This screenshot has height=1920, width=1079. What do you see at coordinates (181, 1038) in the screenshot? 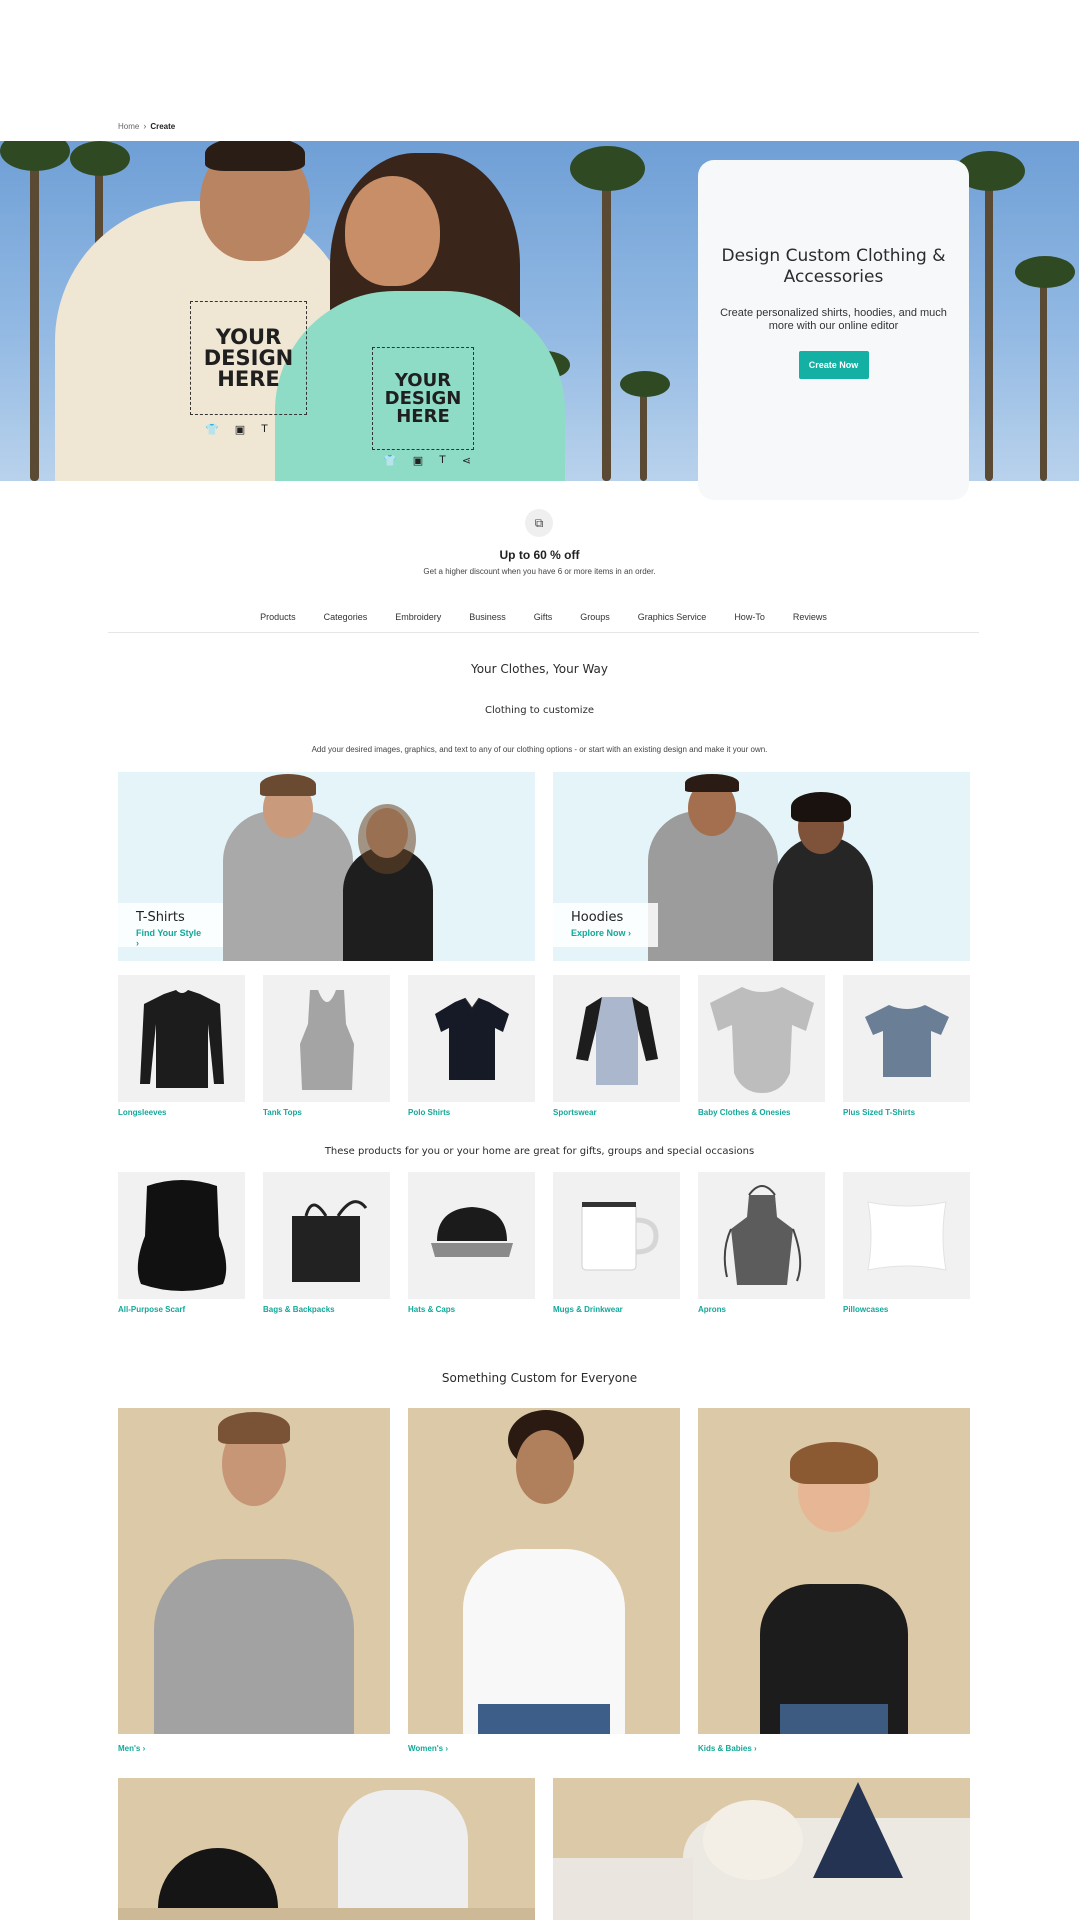
I see `longsleeve-image` at bounding box center [181, 1038].